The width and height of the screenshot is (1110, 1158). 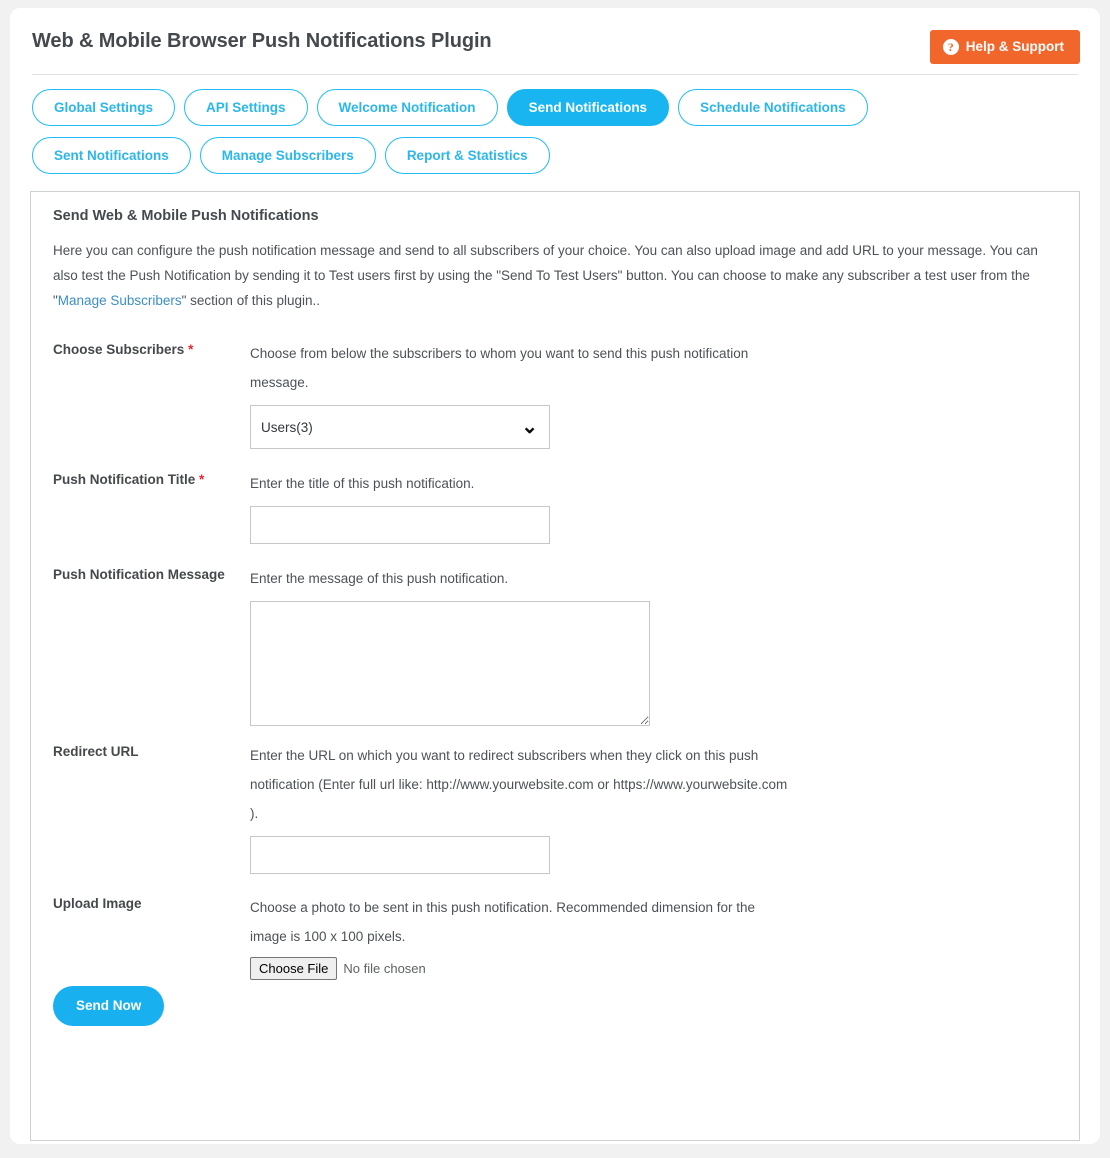 What do you see at coordinates (950, 47) in the screenshot?
I see `question-circle-icon: ?` at bounding box center [950, 47].